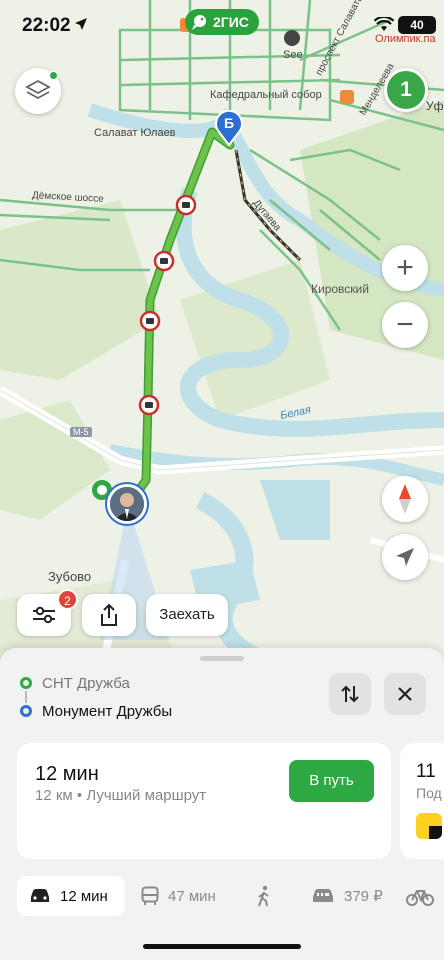 This screenshot has height=960, width=444. Describe the element at coordinates (70, 576) in the screenshot. I see `map-label-town: Зубово` at that location.